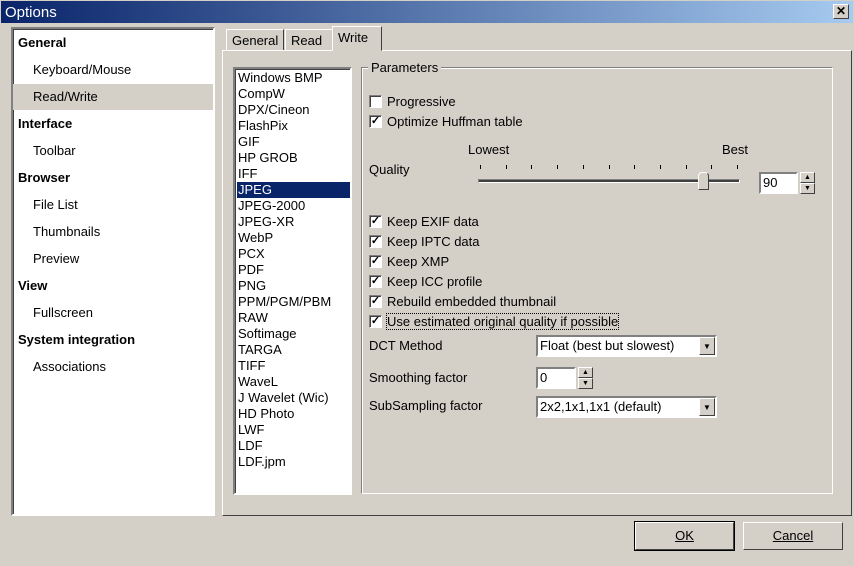 This screenshot has width=854, height=566. I want to click on option-checkbox: ✓ Keep IPTC data, so click(424, 241).